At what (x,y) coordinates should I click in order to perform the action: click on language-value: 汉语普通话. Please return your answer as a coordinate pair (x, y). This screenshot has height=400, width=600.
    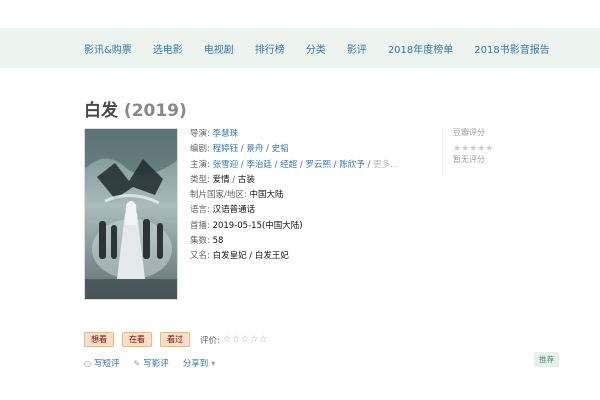
    Looking at the image, I should click on (234, 210).